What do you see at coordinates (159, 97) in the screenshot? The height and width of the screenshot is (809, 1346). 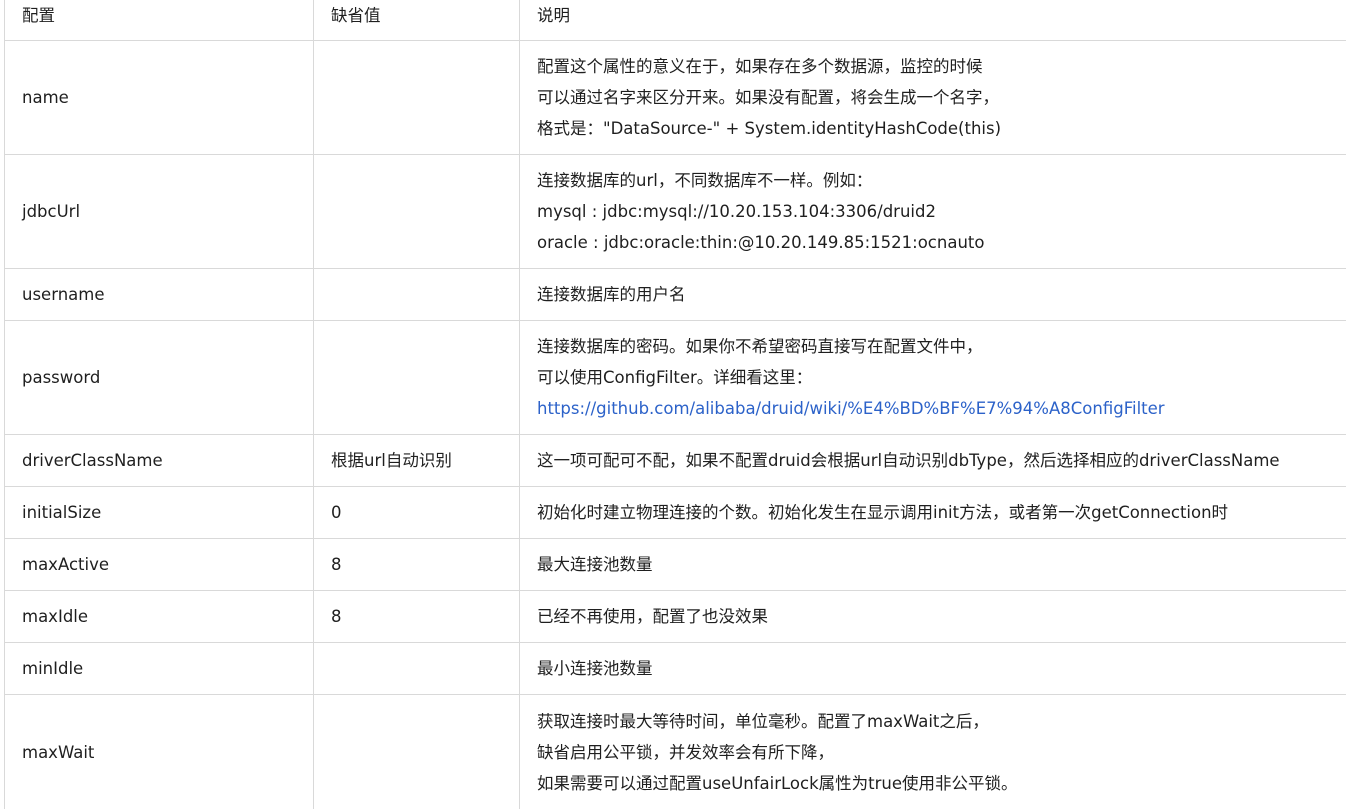 I see `config-name: name` at bounding box center [159, 97].